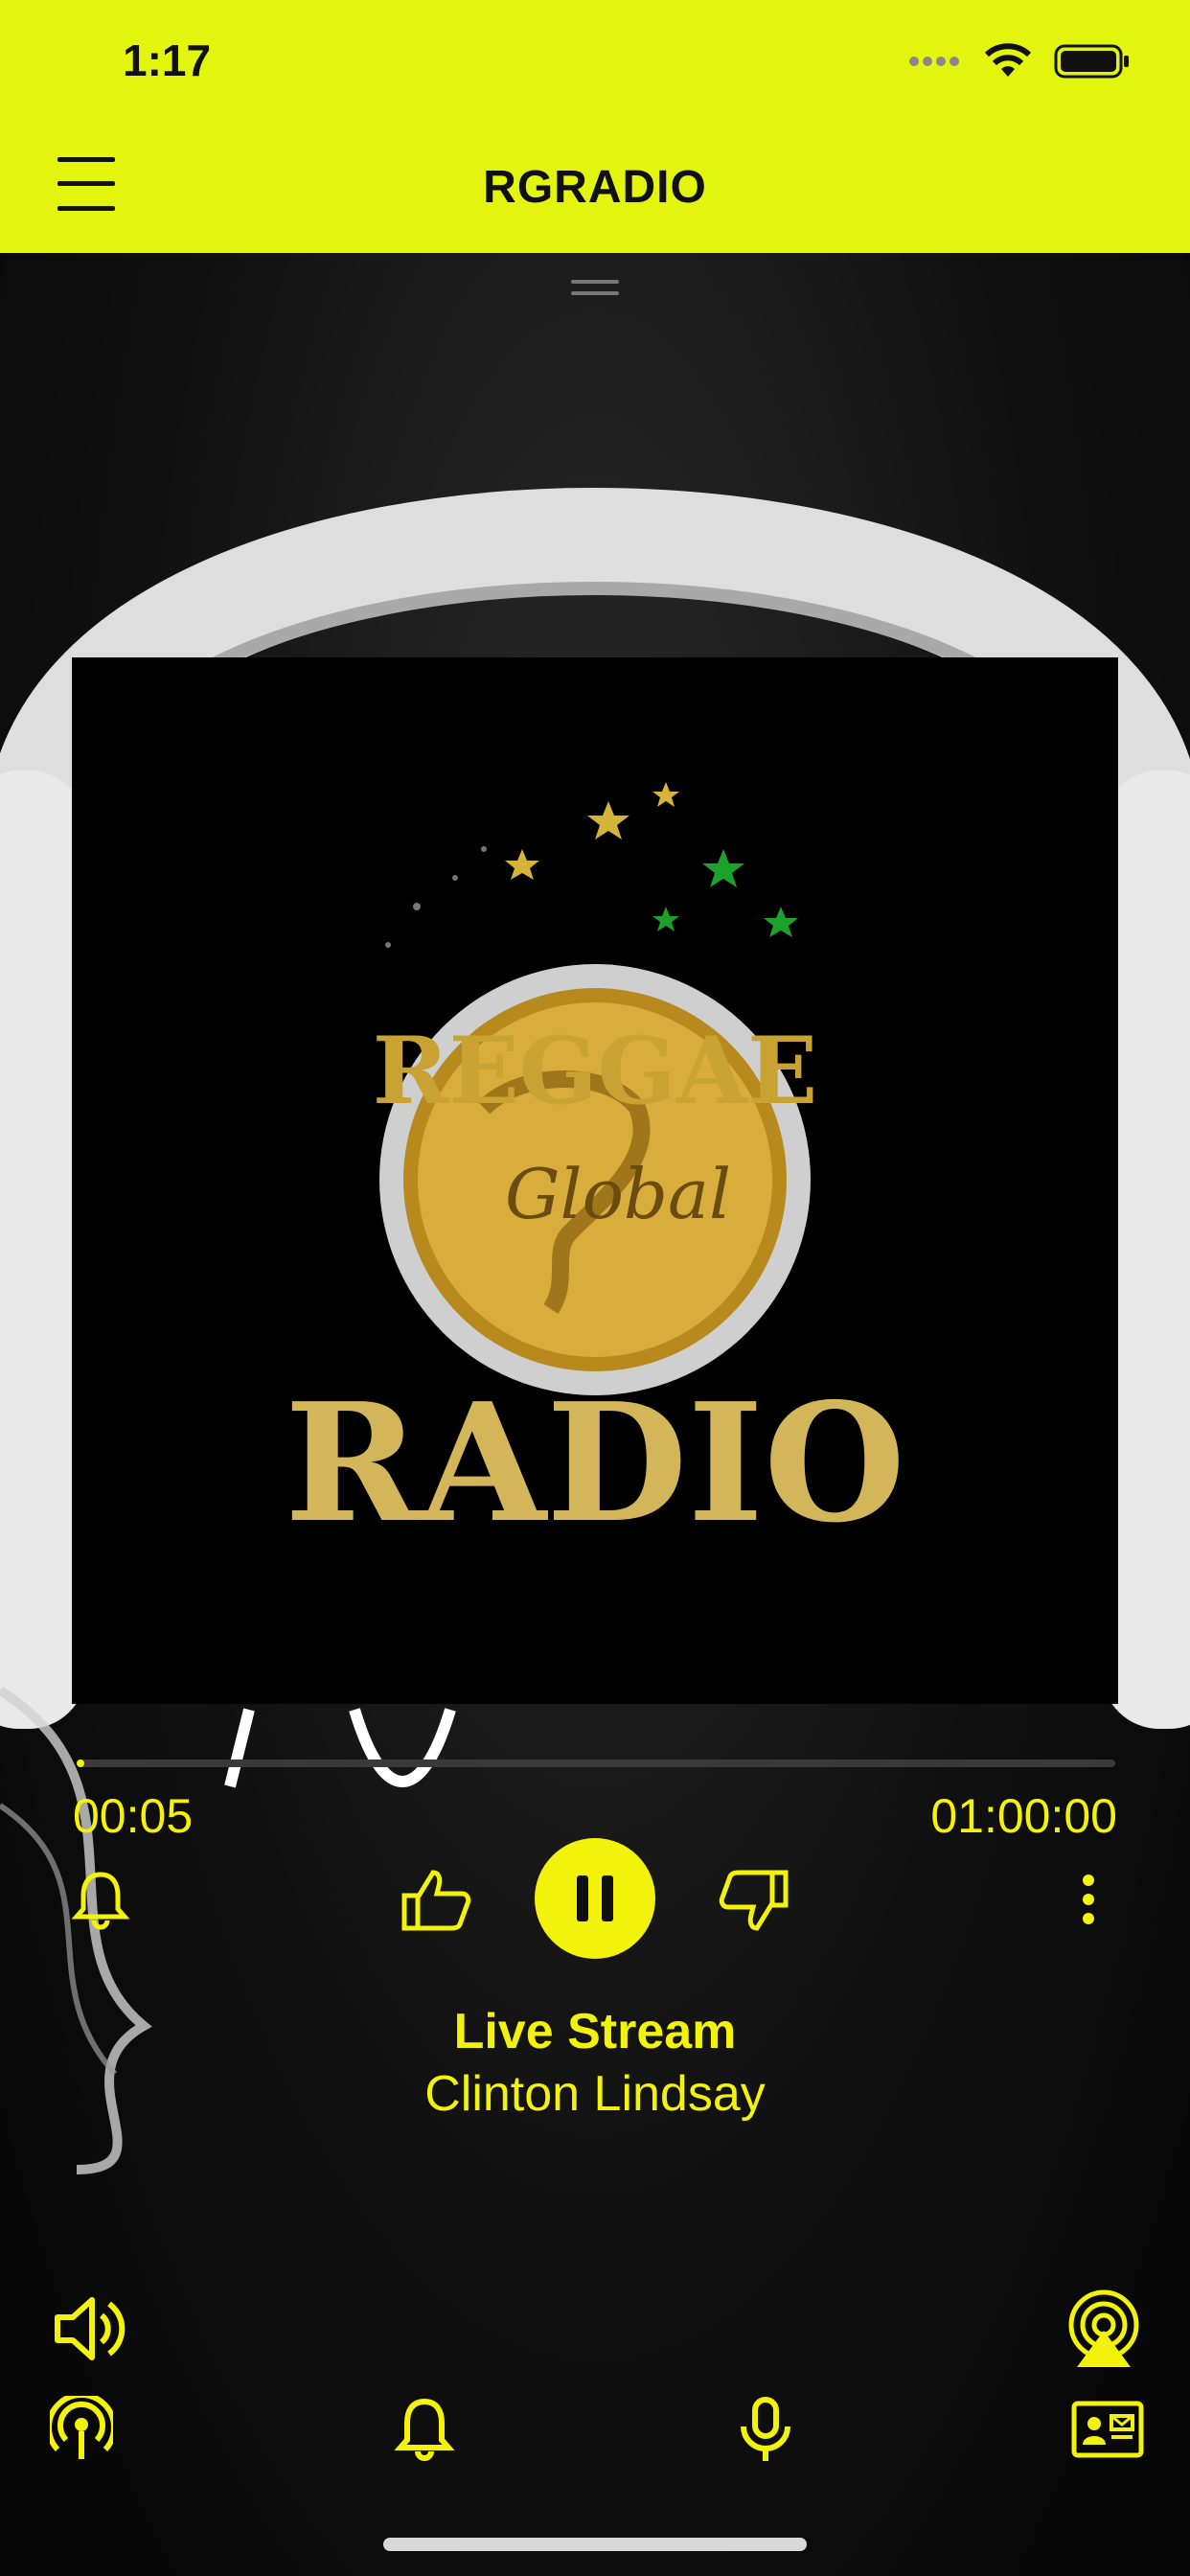 This screenshot has width=1190, height=2576. What do you see at coordinates (595, 288) in the screenshot?
I see `drag-handle` at bounding box center [595, 288].